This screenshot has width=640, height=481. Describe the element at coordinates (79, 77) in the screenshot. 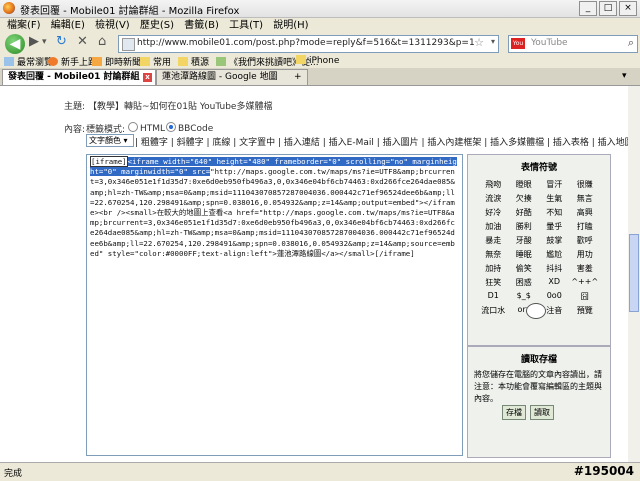

I see `tab-reply: 發表回覆 - Mobile01 討論群組 x` at that location.